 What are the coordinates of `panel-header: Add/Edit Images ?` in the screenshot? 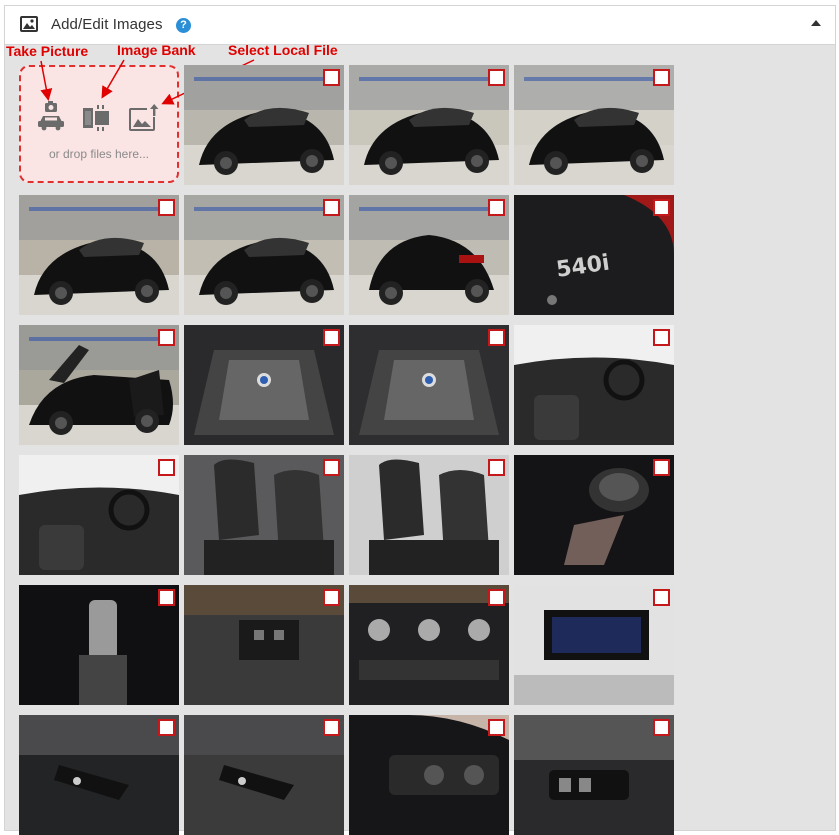 It's located at (420, 25).